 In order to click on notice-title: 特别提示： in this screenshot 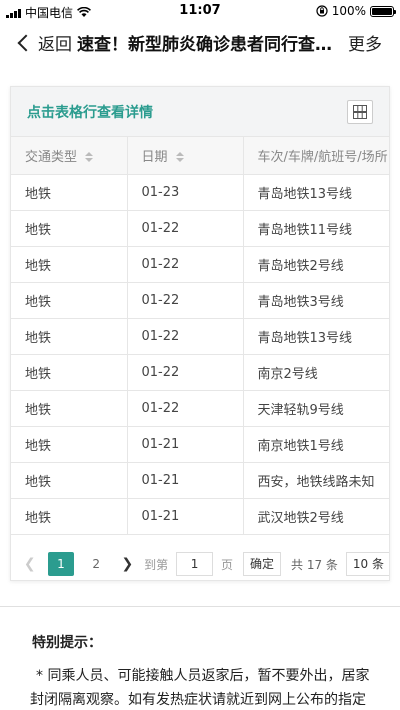, I will do `click(67, 643)`.